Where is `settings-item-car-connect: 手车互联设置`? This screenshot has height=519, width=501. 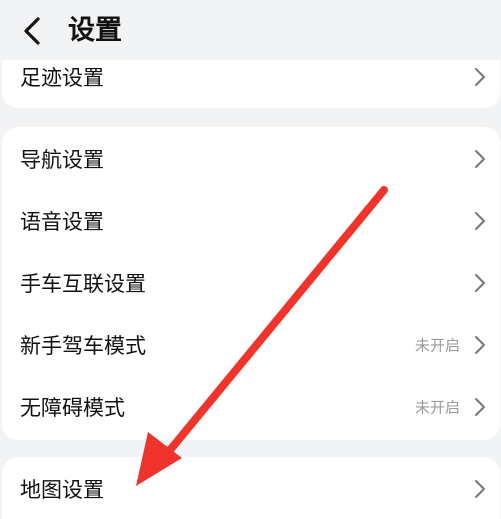 settings-item-car-connect: 手车互联设置 is located at coordinates (251, 283).